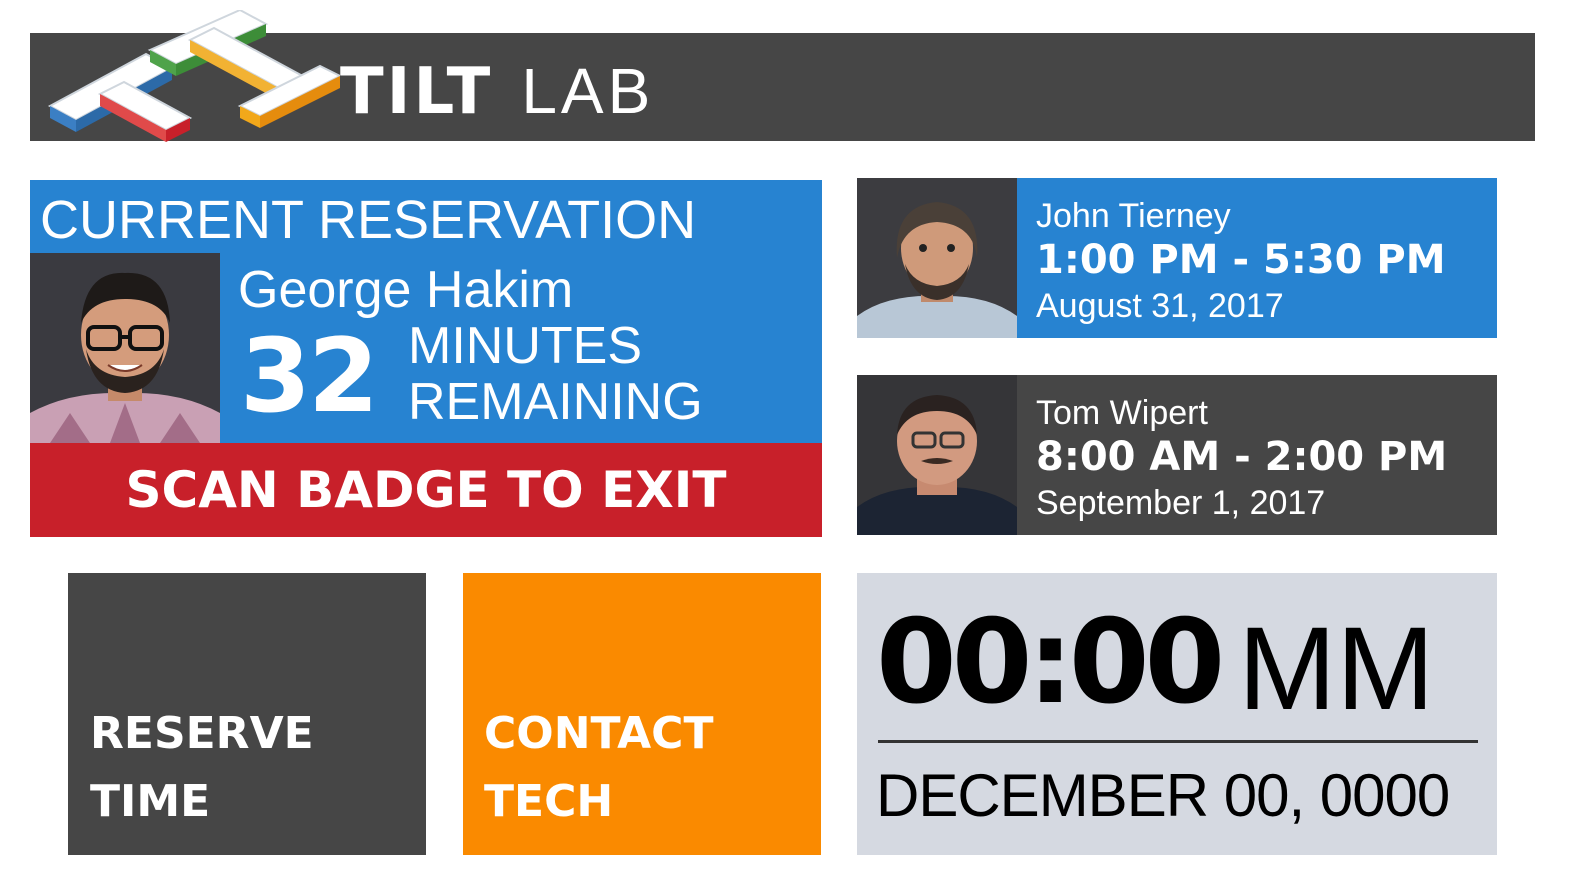 This screenshot has height=891, width=1572. What do you see at coordinates (417, 92) in the screenshot?
I see `brand-title-bold: TILT` at bounding box center [417, 92].